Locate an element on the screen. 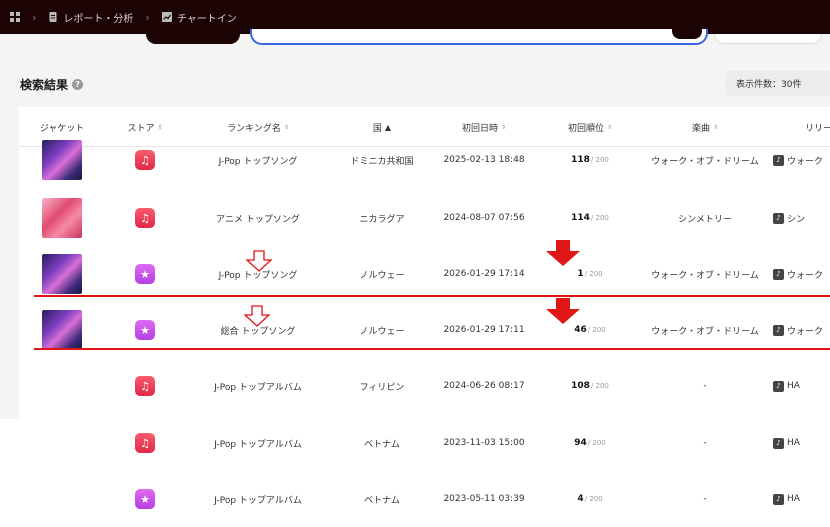 Image resolution: width=830 pixels, height=527 pixels. highlight-line-top is located at coordinates (432, 296).